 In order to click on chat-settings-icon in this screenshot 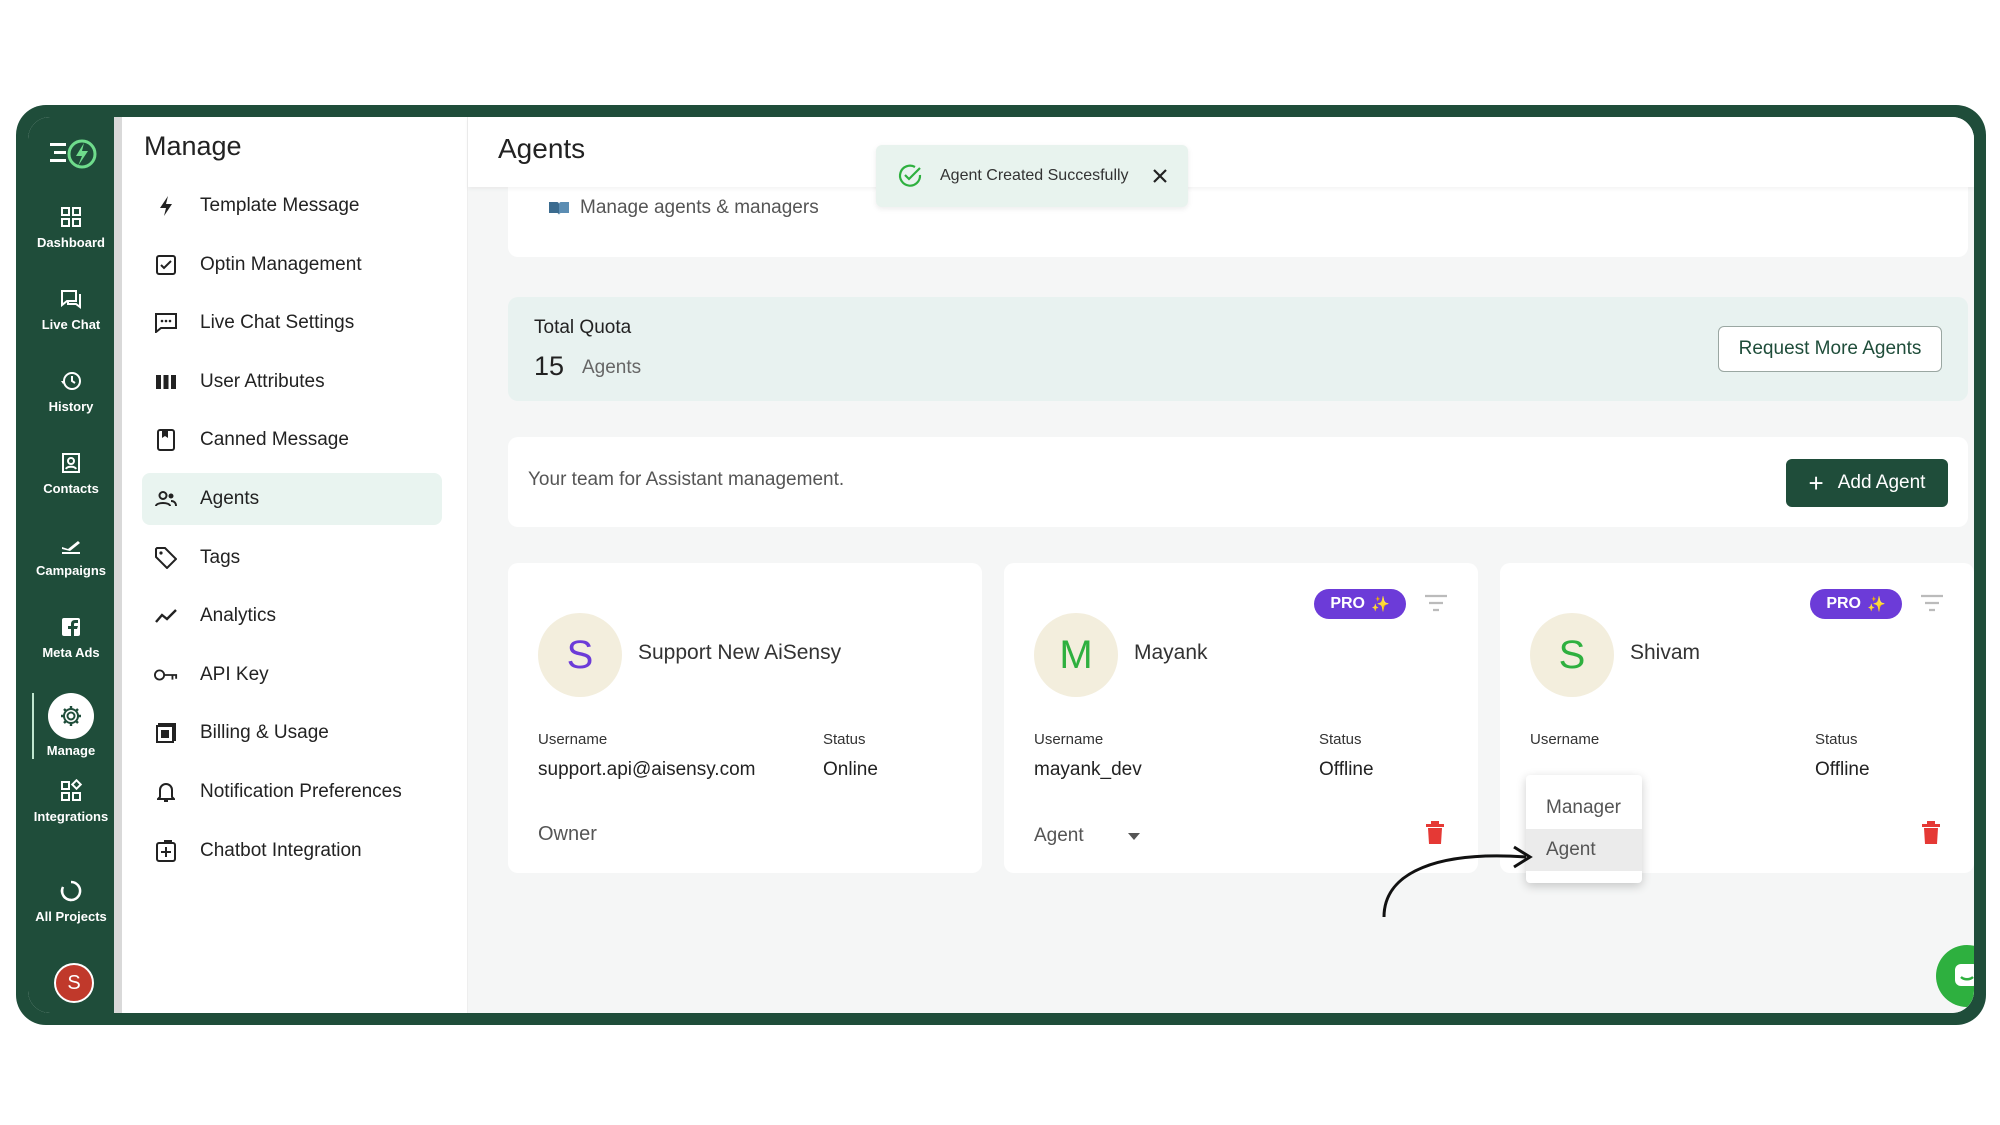, I will do `click(166, 323)`.